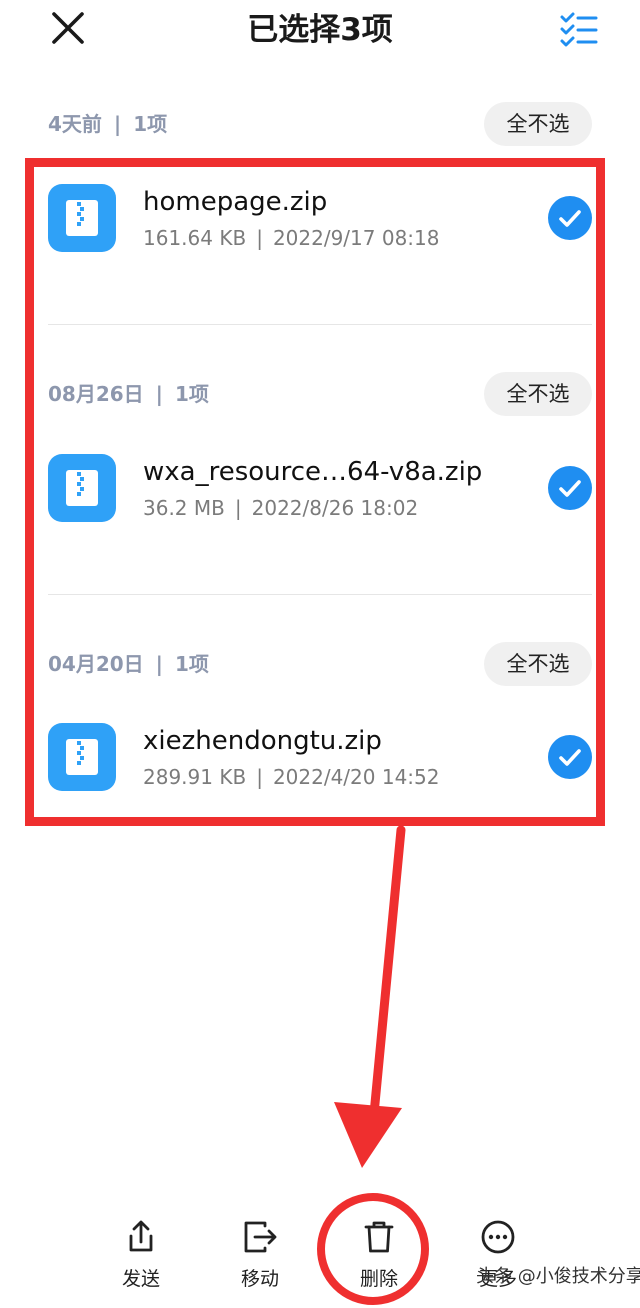 Image resolution: width=640 pixels, height=1308 pixels. I want to click on select-all-button, so click(579, 30).